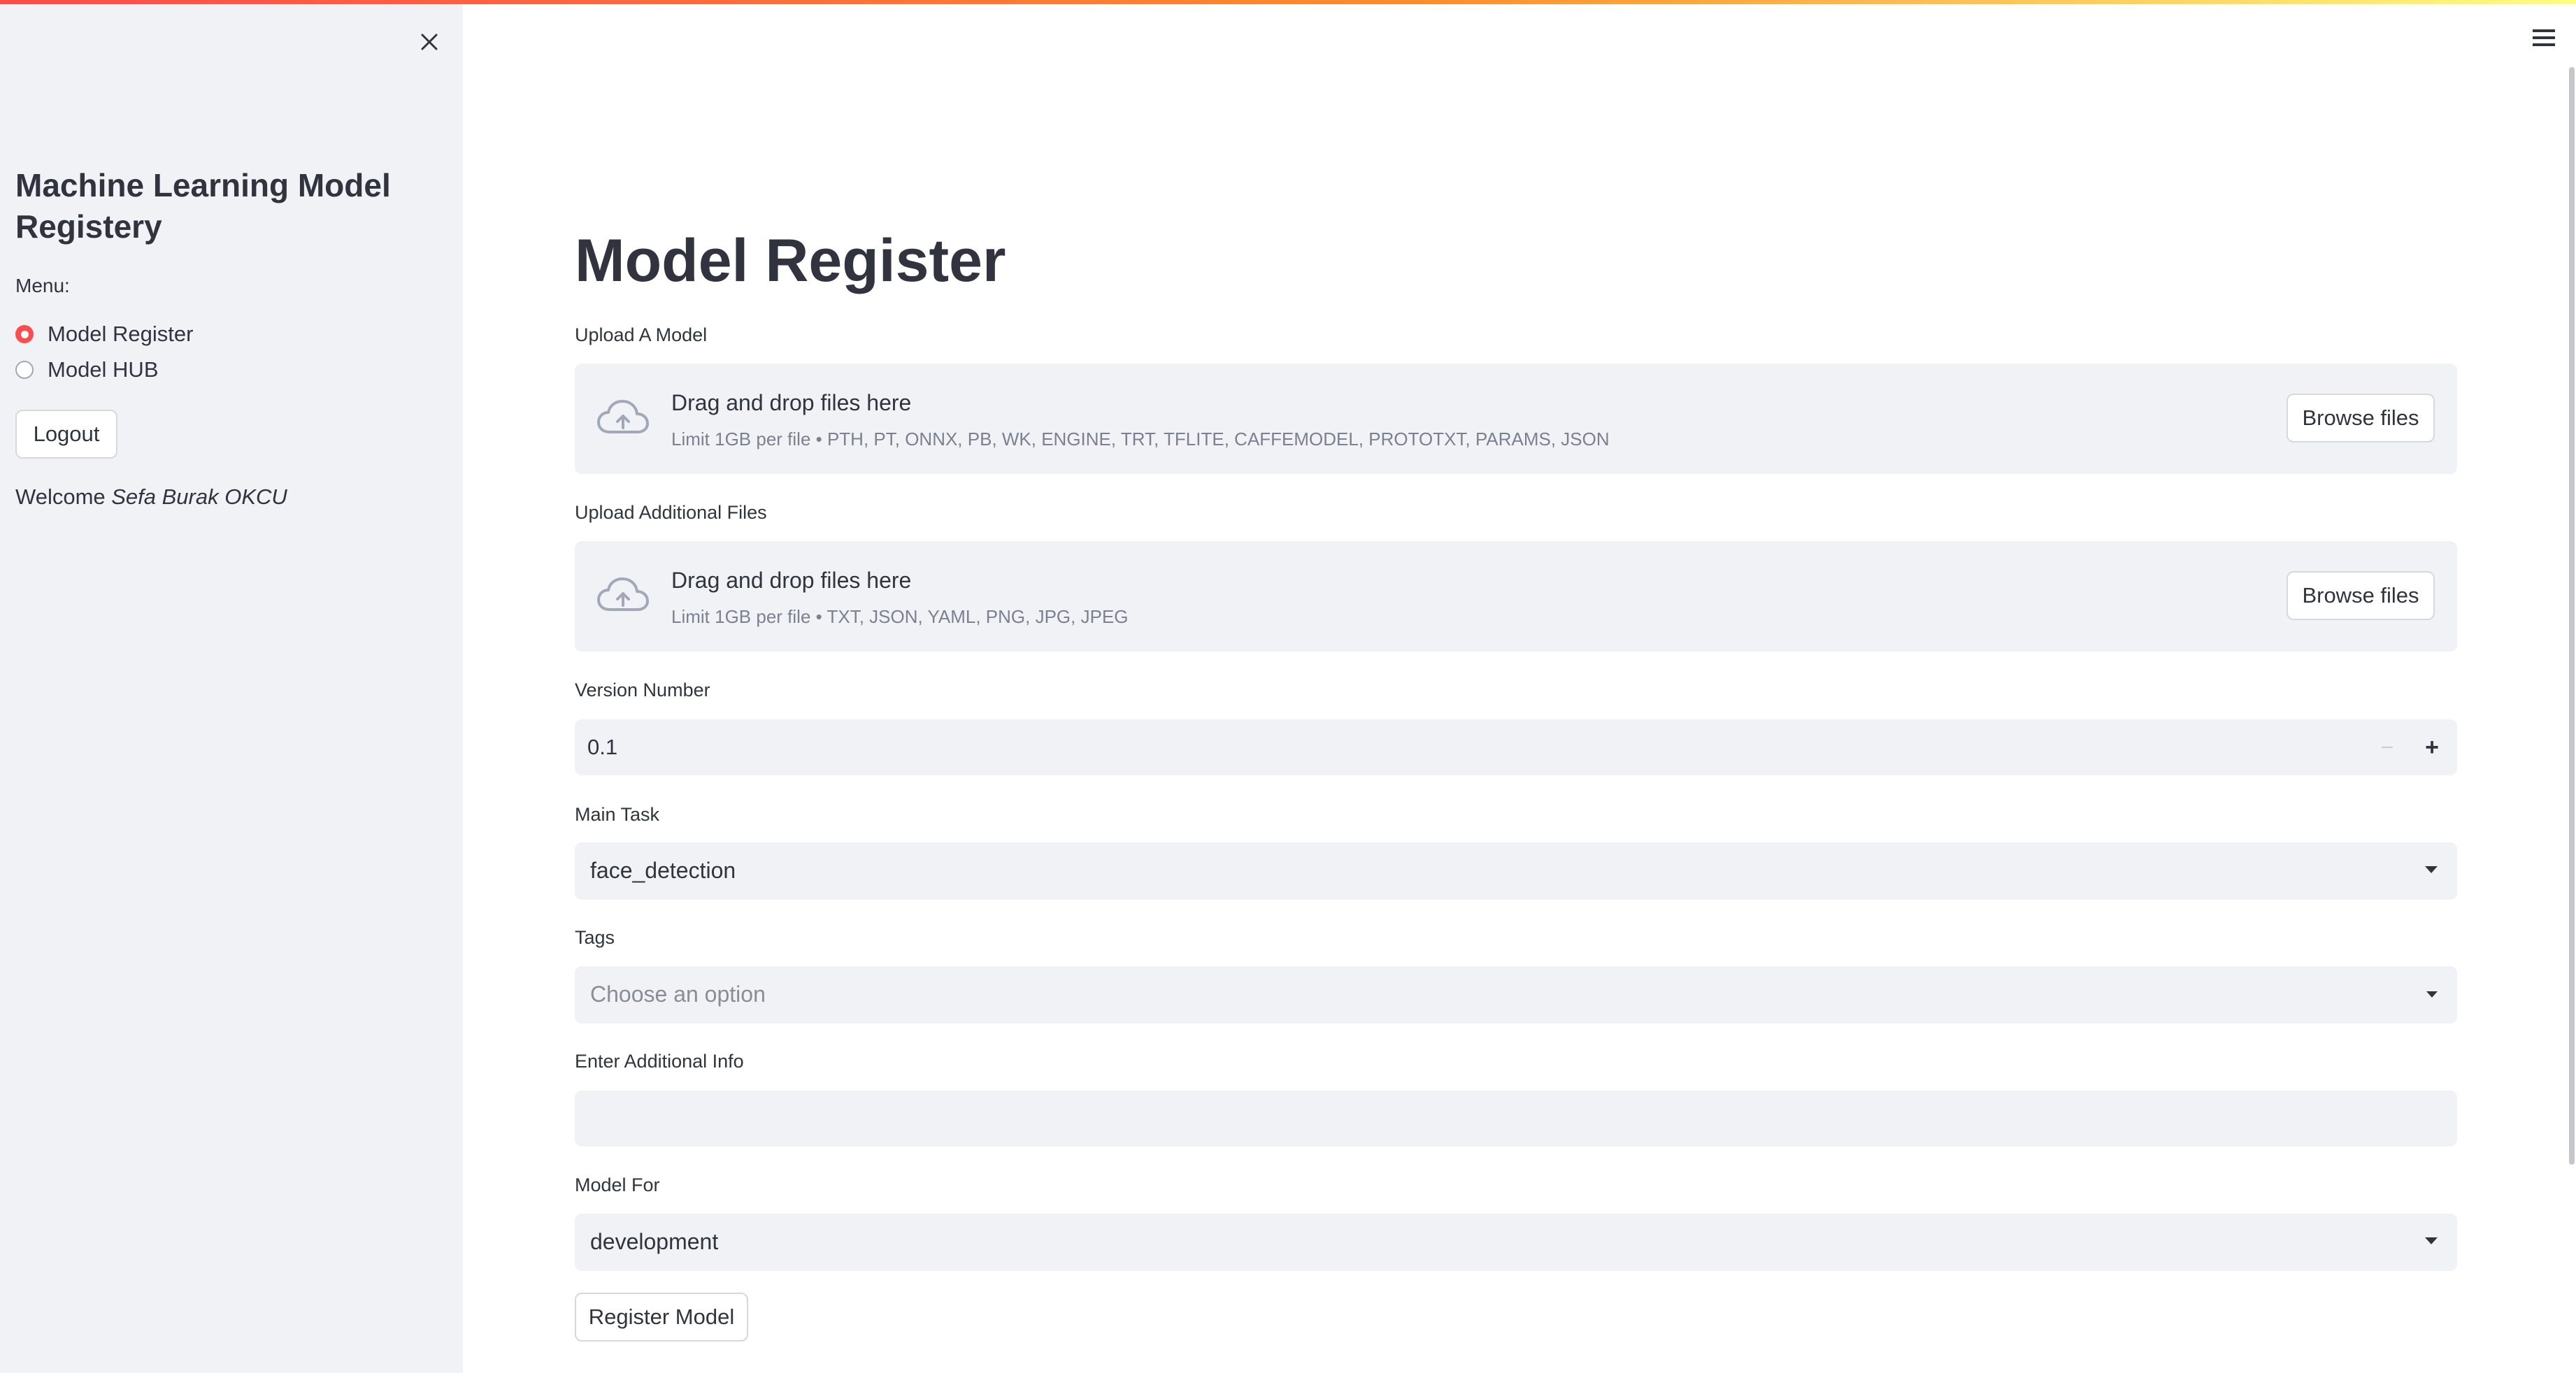 Image resolution: width=2576 pixels, height=1373 pixels. I want to click on additional-info-field, so click(1516, 1118).